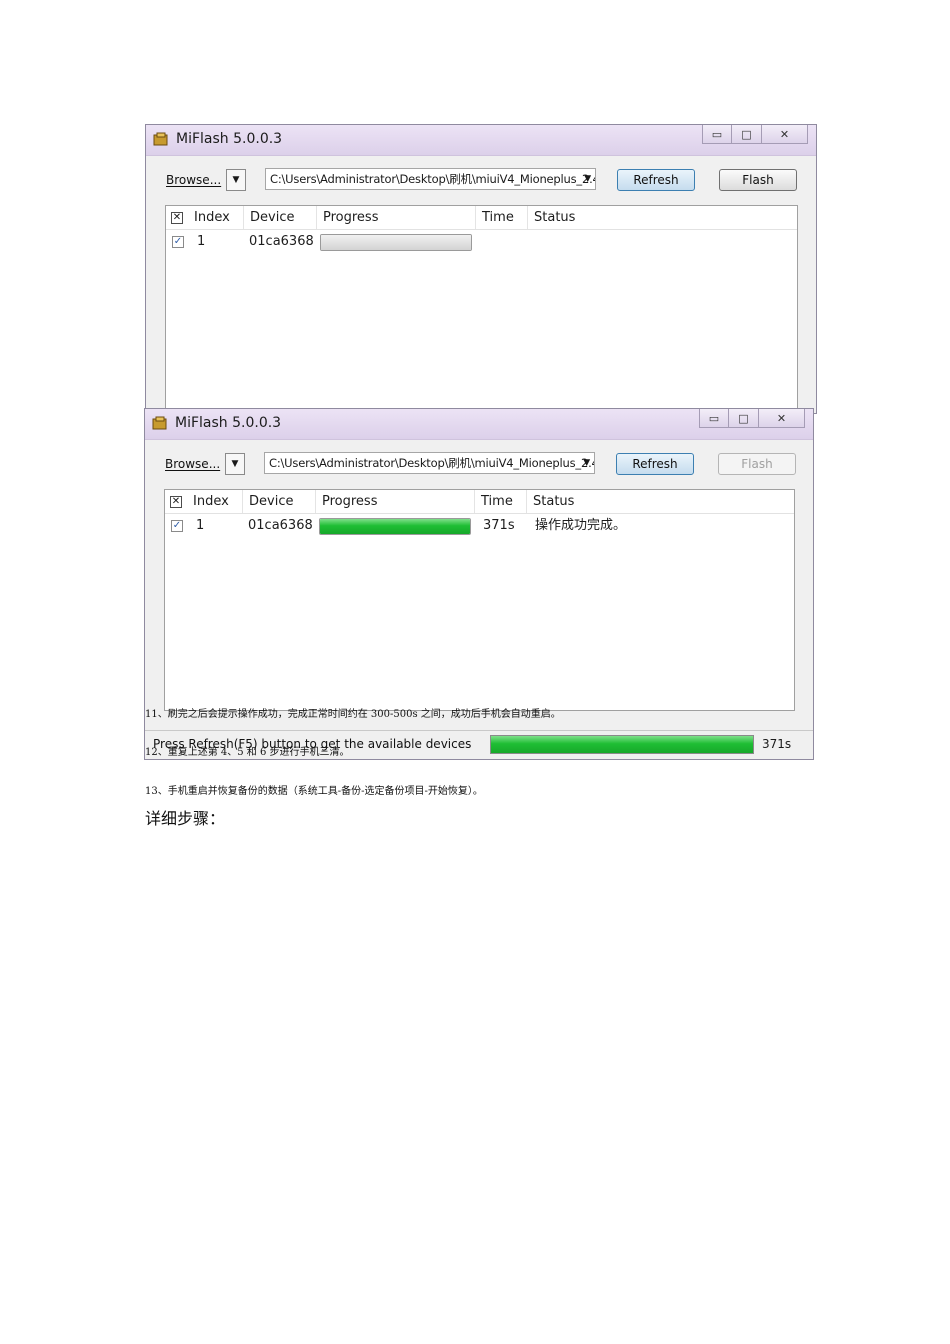 Image resolution: width=950 pixels, height=1344 pixels. What do you see at coordinates (481, 242) in the screenshot?
I see `table-row: ✓ 1 01ca6368` at bounding box center [481, 242].